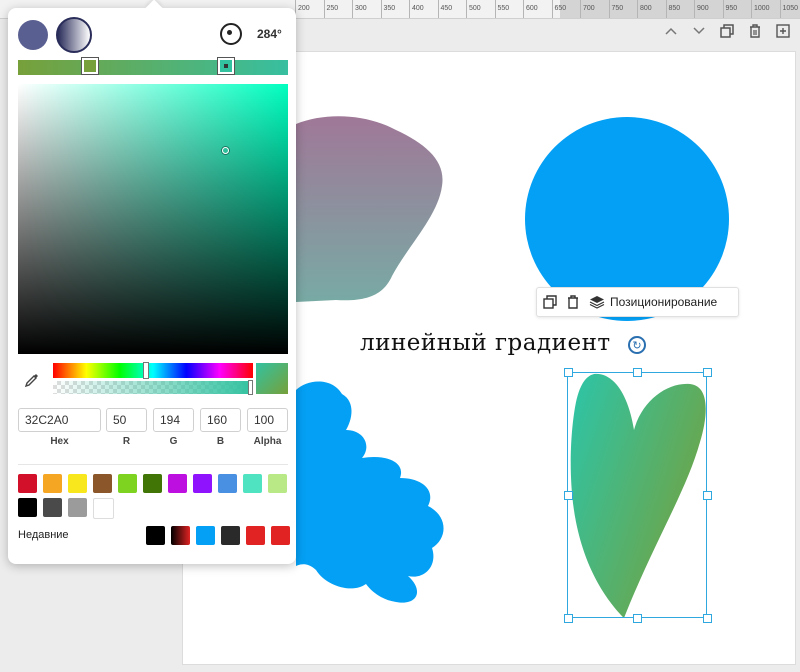 This screenshot has height=672, width=800. Describe the element at coordinates (671, 31) in the screenshot. I see `chevron-up-icon` at that location.